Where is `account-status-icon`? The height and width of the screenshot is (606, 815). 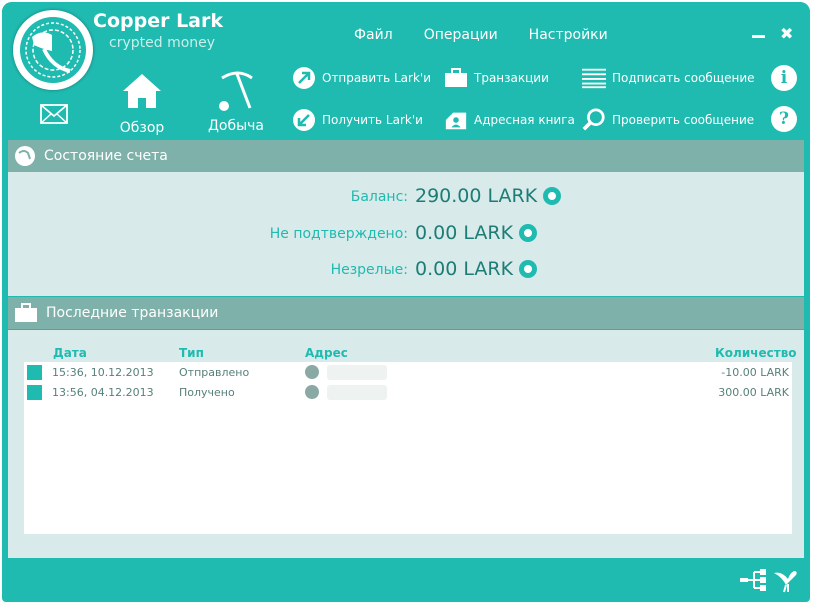
account-status-icon is located at coordinates (25, 156).